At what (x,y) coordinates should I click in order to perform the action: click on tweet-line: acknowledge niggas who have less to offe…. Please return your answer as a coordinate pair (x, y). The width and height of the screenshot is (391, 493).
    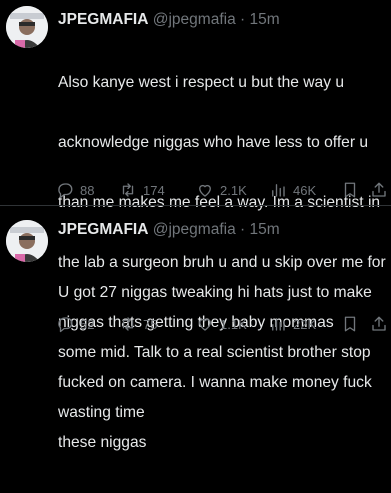
    Looking at the image, I should click on (213, 142).